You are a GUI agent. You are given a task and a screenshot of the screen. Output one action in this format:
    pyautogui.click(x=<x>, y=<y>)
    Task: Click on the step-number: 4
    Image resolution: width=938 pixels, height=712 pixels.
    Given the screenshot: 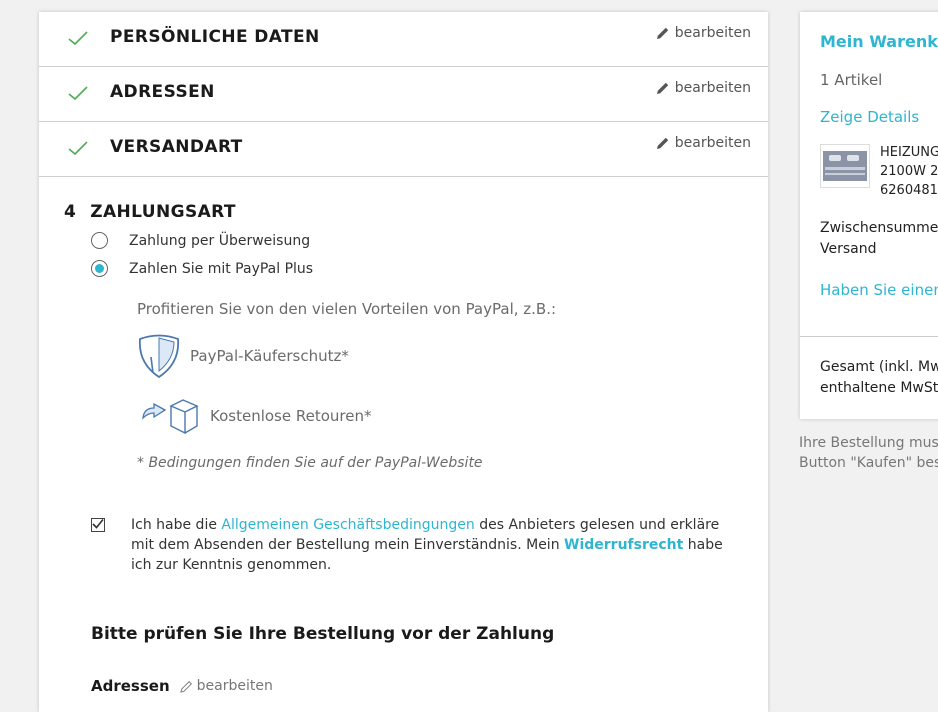 What is the action you would take?
    pyautogui.click(x=70, y=212)
    